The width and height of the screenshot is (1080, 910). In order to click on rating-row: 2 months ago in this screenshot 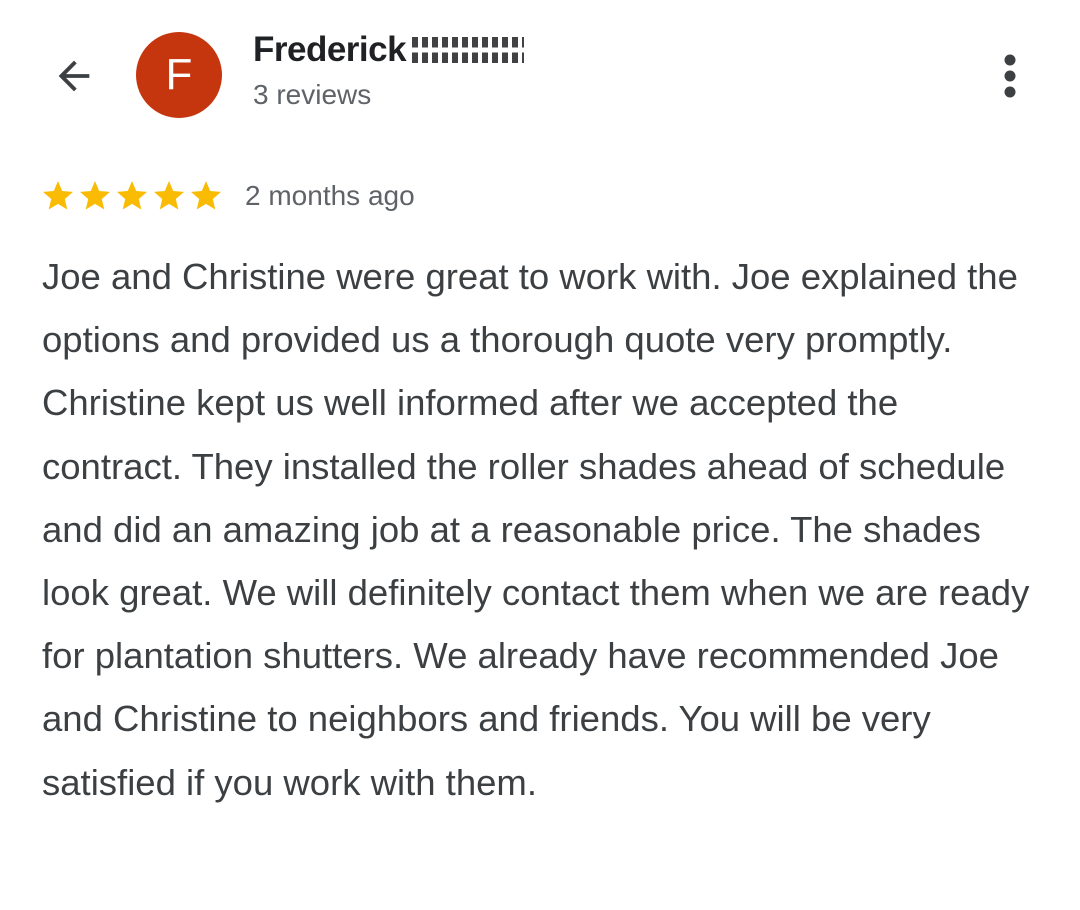, I will do `click(227, 196)`.